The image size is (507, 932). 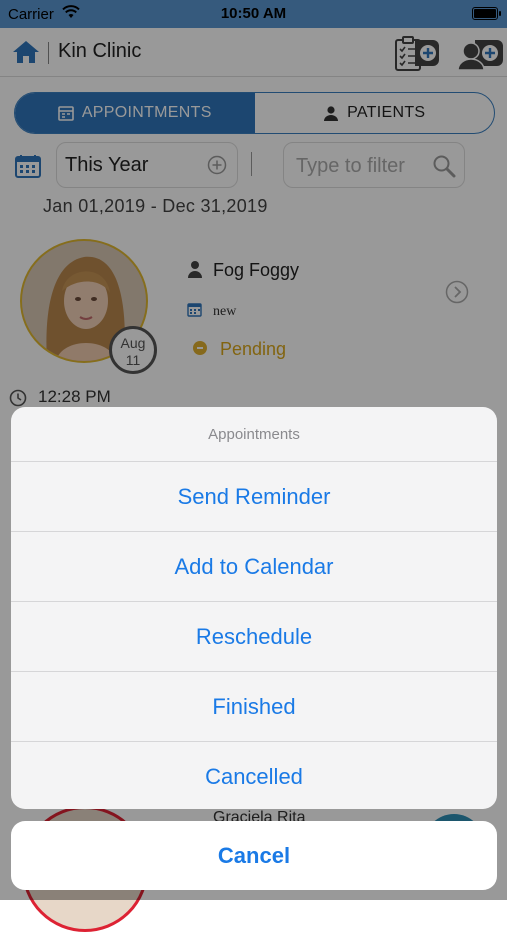 I want to click on action-sheet-title: Appointments, so click(x=254, y=434).